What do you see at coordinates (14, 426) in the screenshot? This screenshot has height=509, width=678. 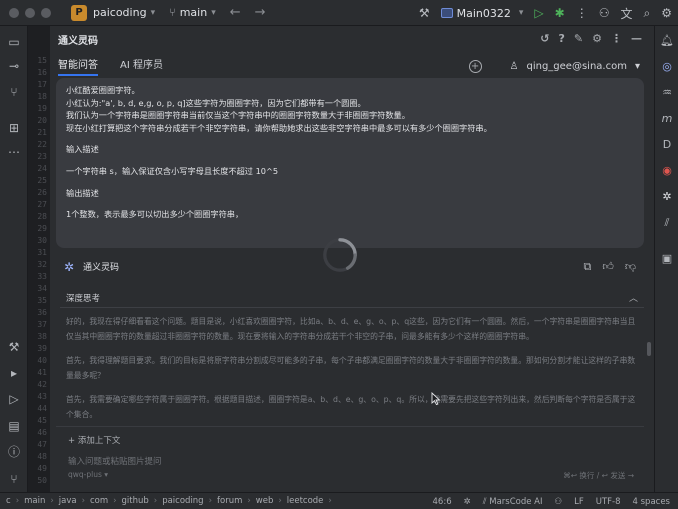 I see `terminal-icon: ▤` at bounding box center [14, 426].